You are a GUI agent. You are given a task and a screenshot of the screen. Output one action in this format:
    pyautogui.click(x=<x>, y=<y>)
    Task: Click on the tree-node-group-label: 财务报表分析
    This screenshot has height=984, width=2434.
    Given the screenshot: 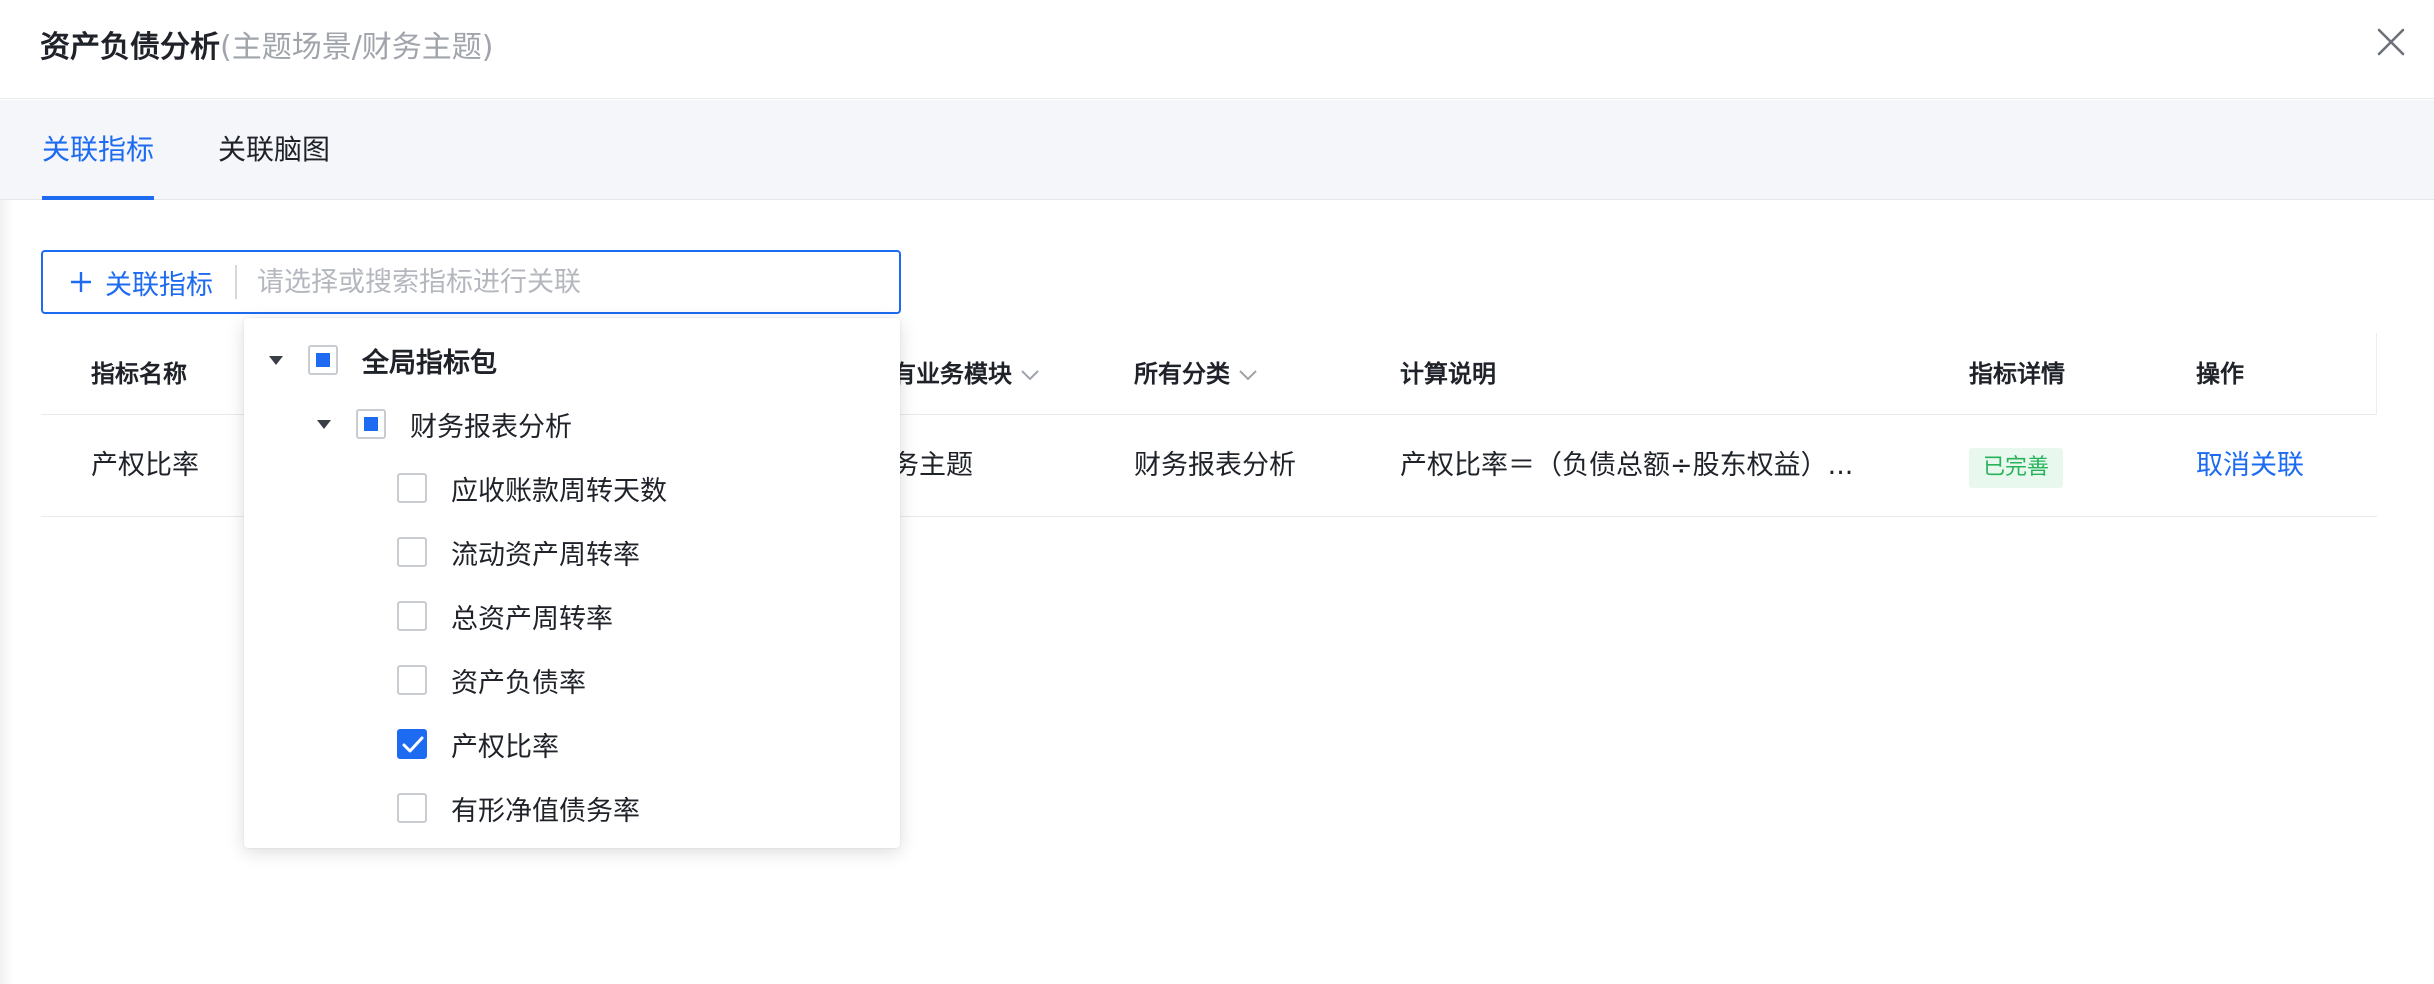 What is the action you would take?
    pyautogui.click(x=491, y=427)
    